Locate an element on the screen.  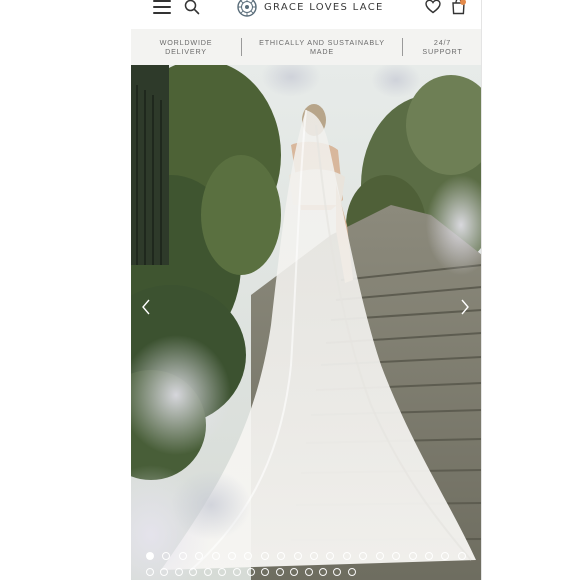
site-header: GRACE LOVES LACE is located at coordinates (306, 14).